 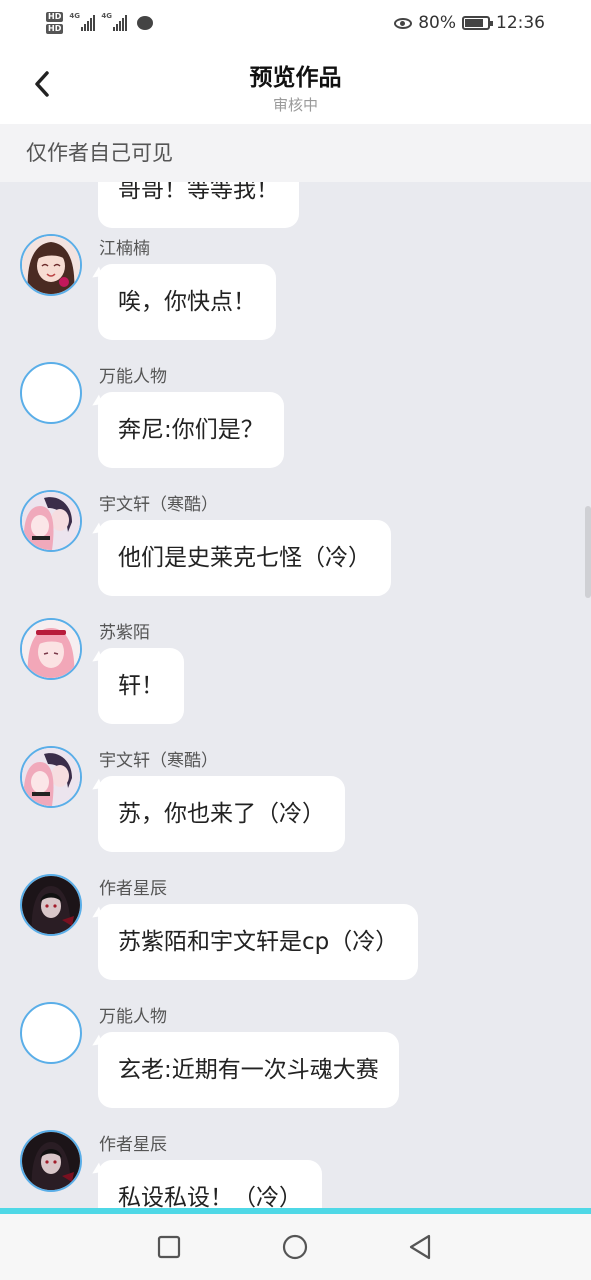 What do you see at coordinates (74, 16) in the screenshot?
I see `network-type-1: 4G` at bounding box center [74, 16].